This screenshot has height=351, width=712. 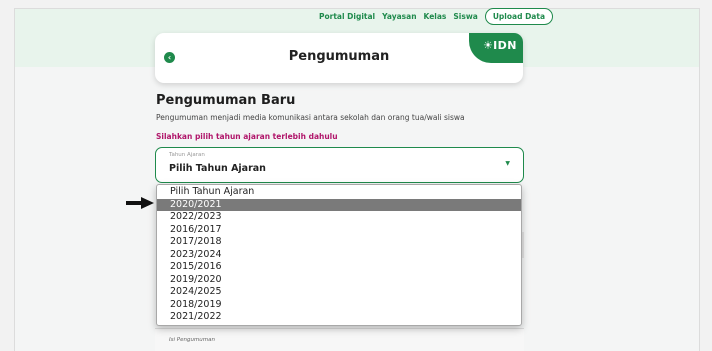 I want to click on section-title: Pengumuman Baru, so click(x=226, y=100).